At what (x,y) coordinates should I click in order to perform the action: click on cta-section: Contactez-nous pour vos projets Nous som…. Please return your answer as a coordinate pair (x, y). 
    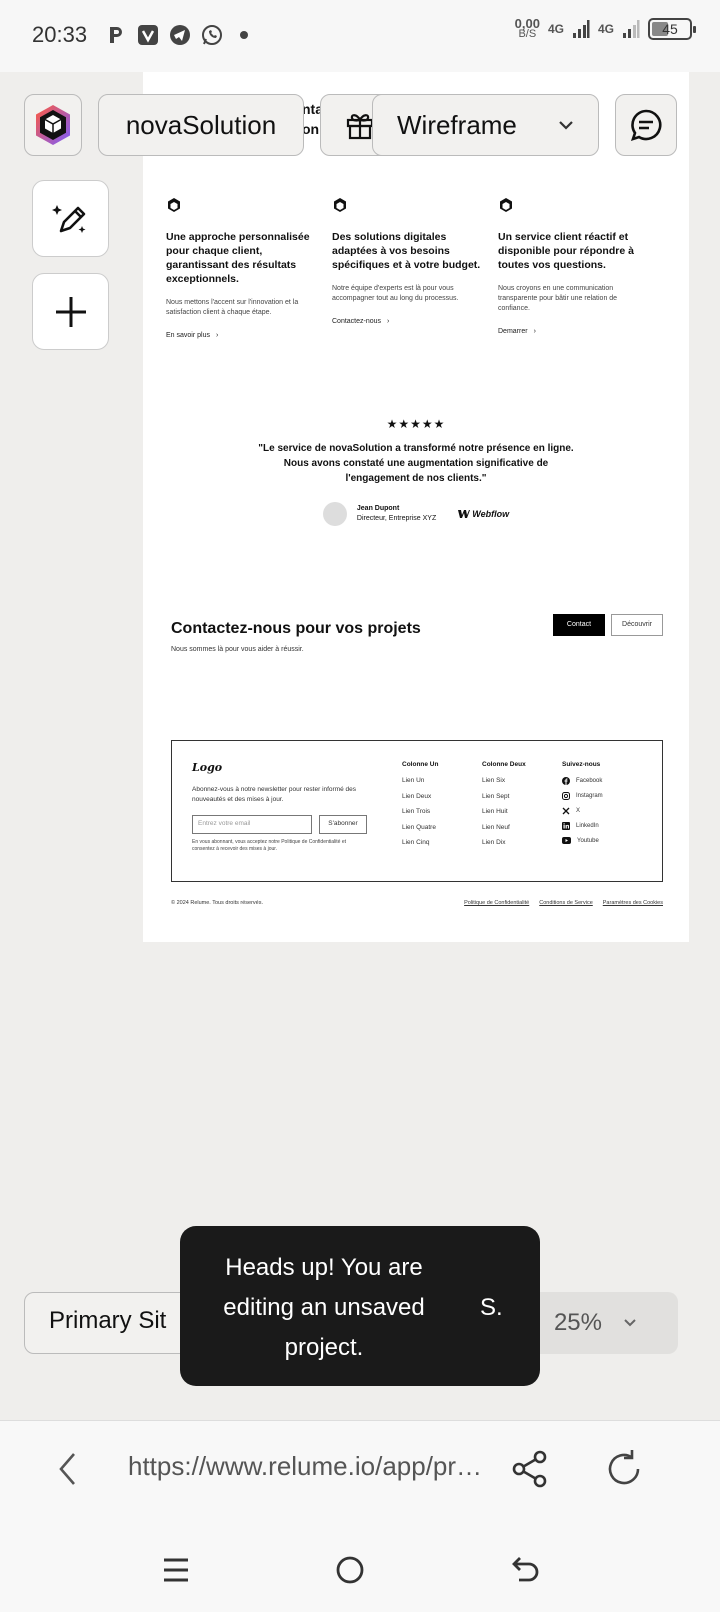
    Looking at the image, I should click on (417, 633).